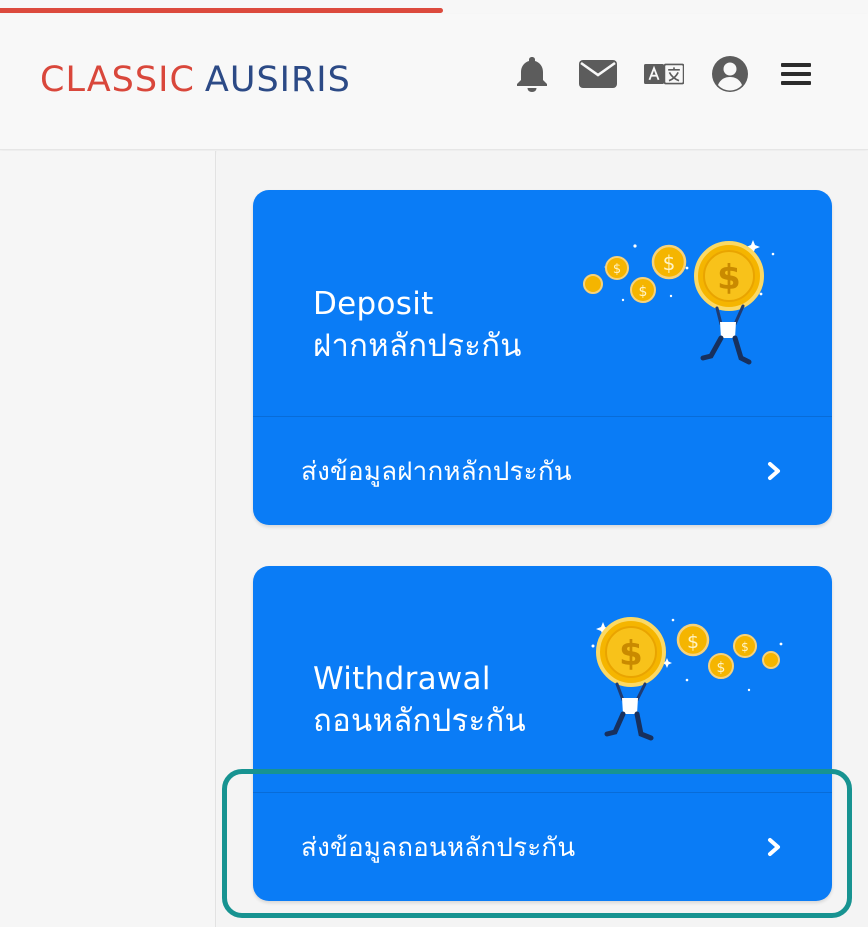 Image resolution: width=868 pixels, height=927 pixels. I want to click on deposit-submit-button: ส่งข้อมูลฝากหลักประกัน, so click(542, 471).